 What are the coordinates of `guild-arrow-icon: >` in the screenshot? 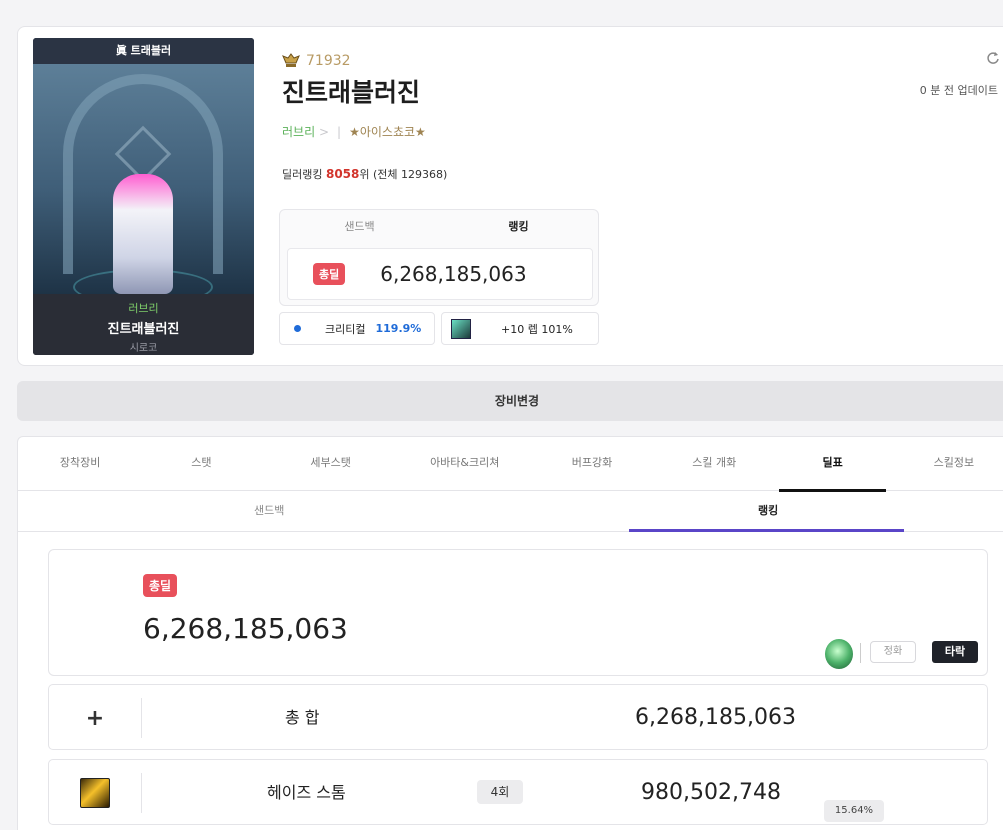 It's located at (324, 132).